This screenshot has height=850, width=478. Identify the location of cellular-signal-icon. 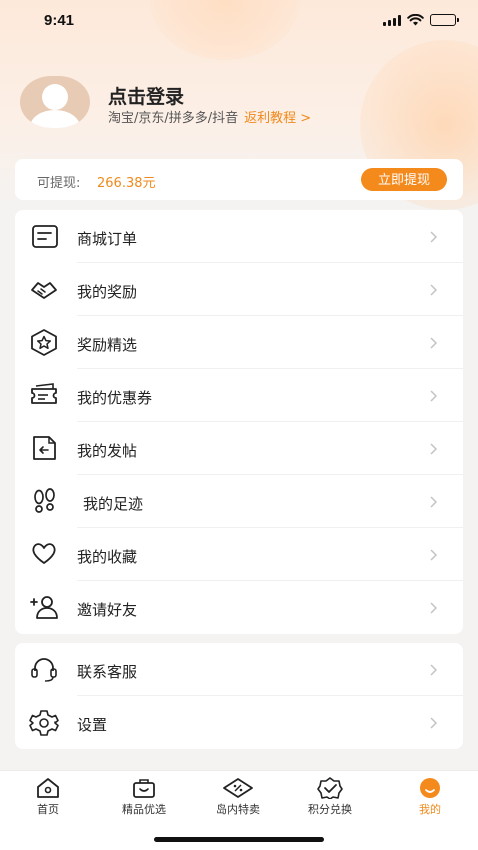
(392, 20).